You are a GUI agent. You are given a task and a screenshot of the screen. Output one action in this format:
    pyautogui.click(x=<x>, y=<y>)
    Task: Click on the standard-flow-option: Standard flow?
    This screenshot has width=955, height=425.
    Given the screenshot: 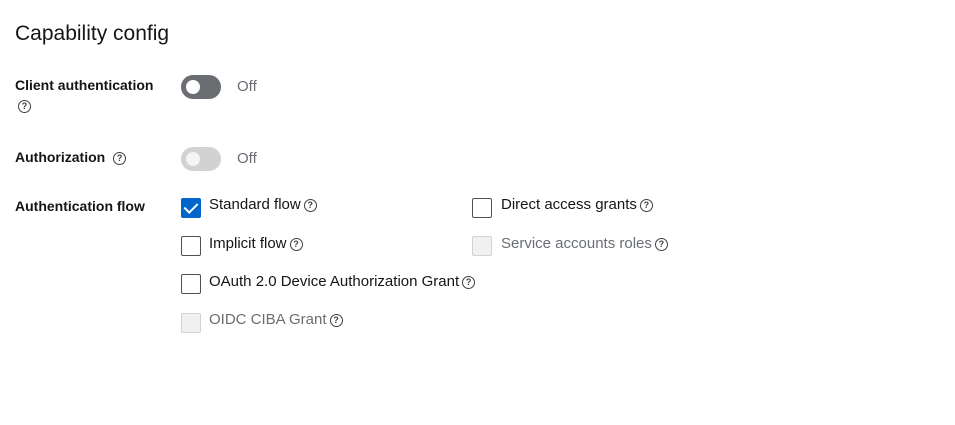 What is the action you would take?
    pyautogui.click(x=263, y=204)
    